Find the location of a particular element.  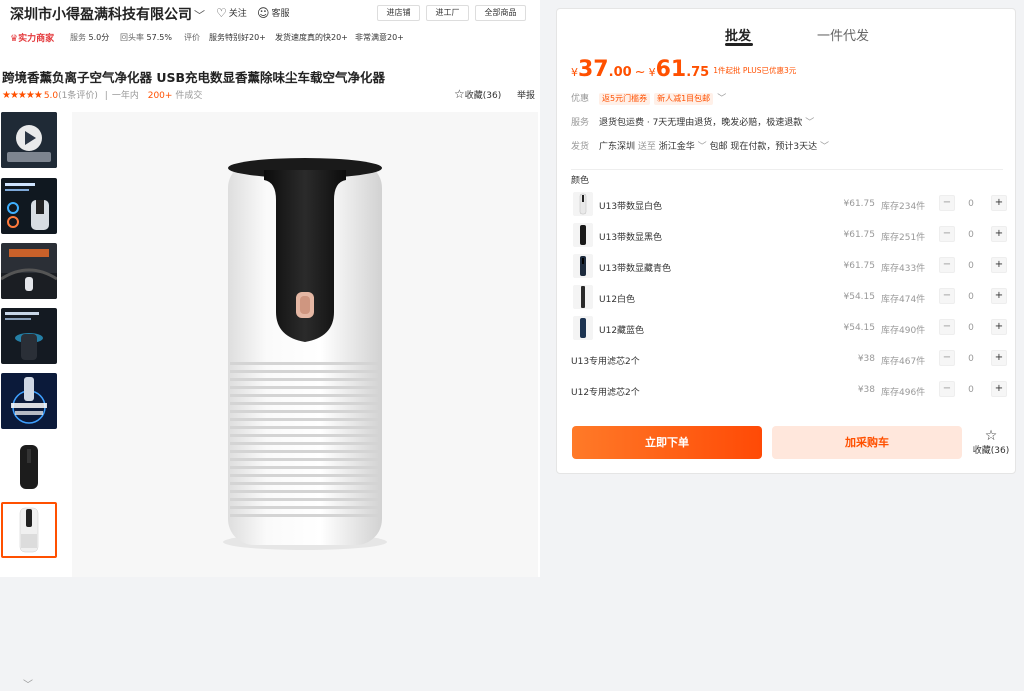

sku-name: U12藏蓝色 is located at coordinates (622, 331).